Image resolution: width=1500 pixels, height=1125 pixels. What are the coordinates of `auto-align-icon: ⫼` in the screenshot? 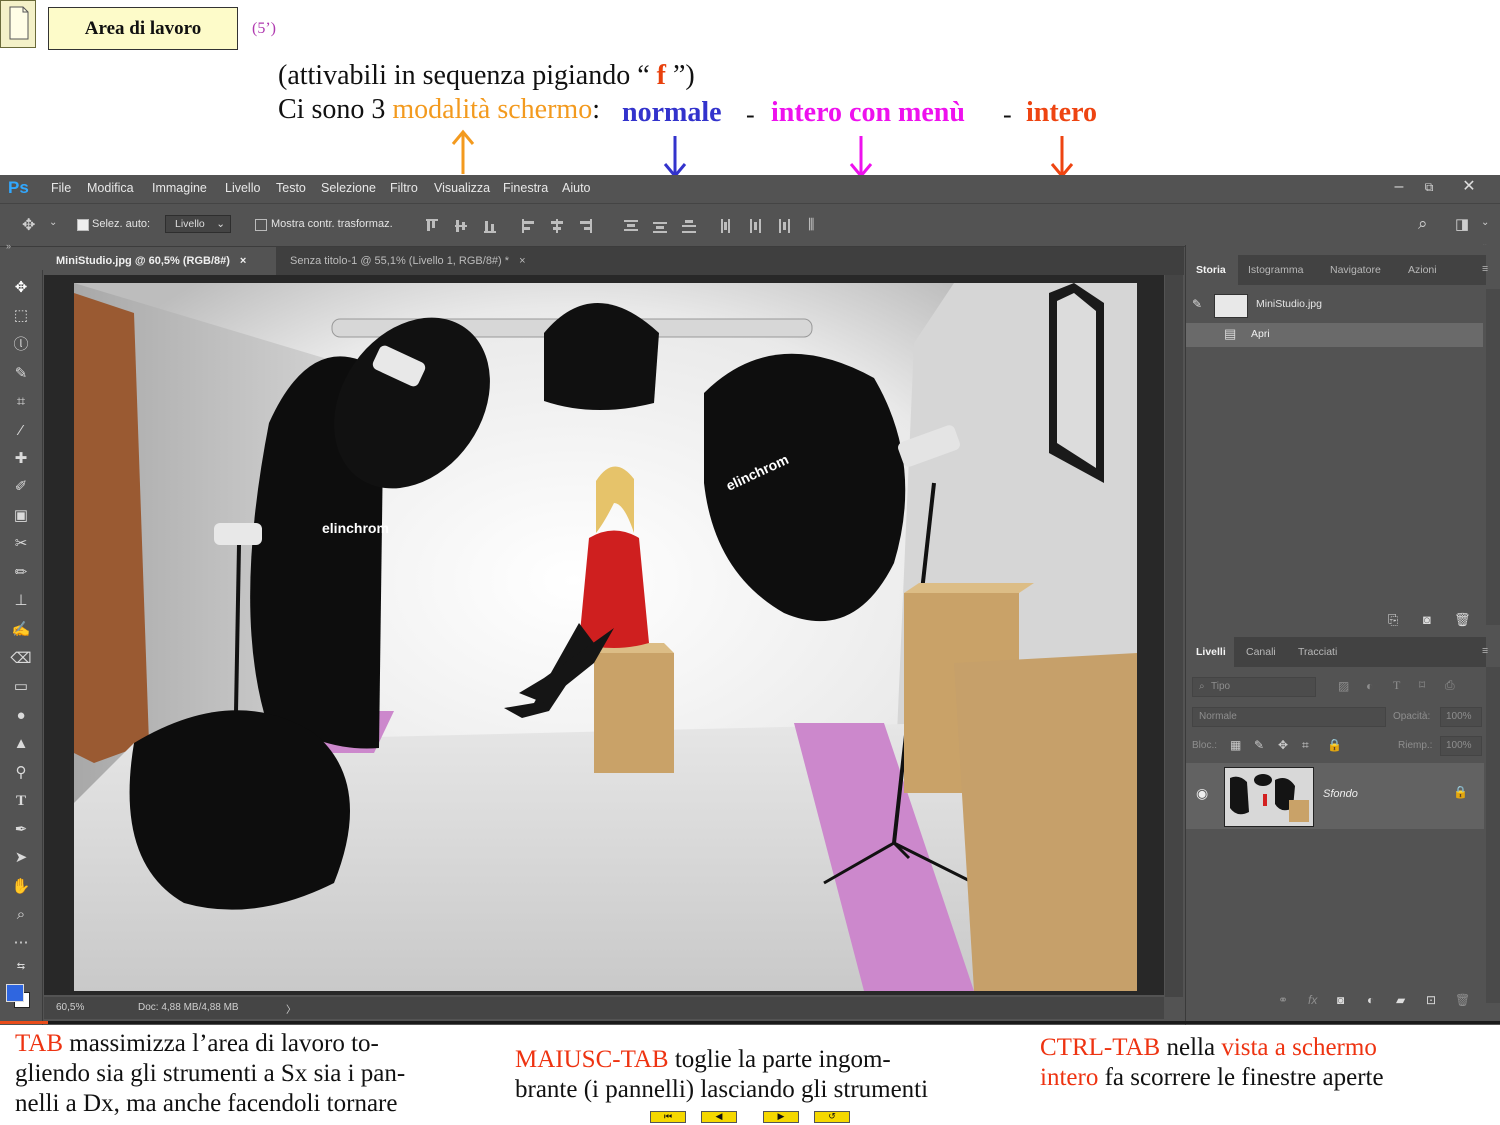 It's located at (811, 224).